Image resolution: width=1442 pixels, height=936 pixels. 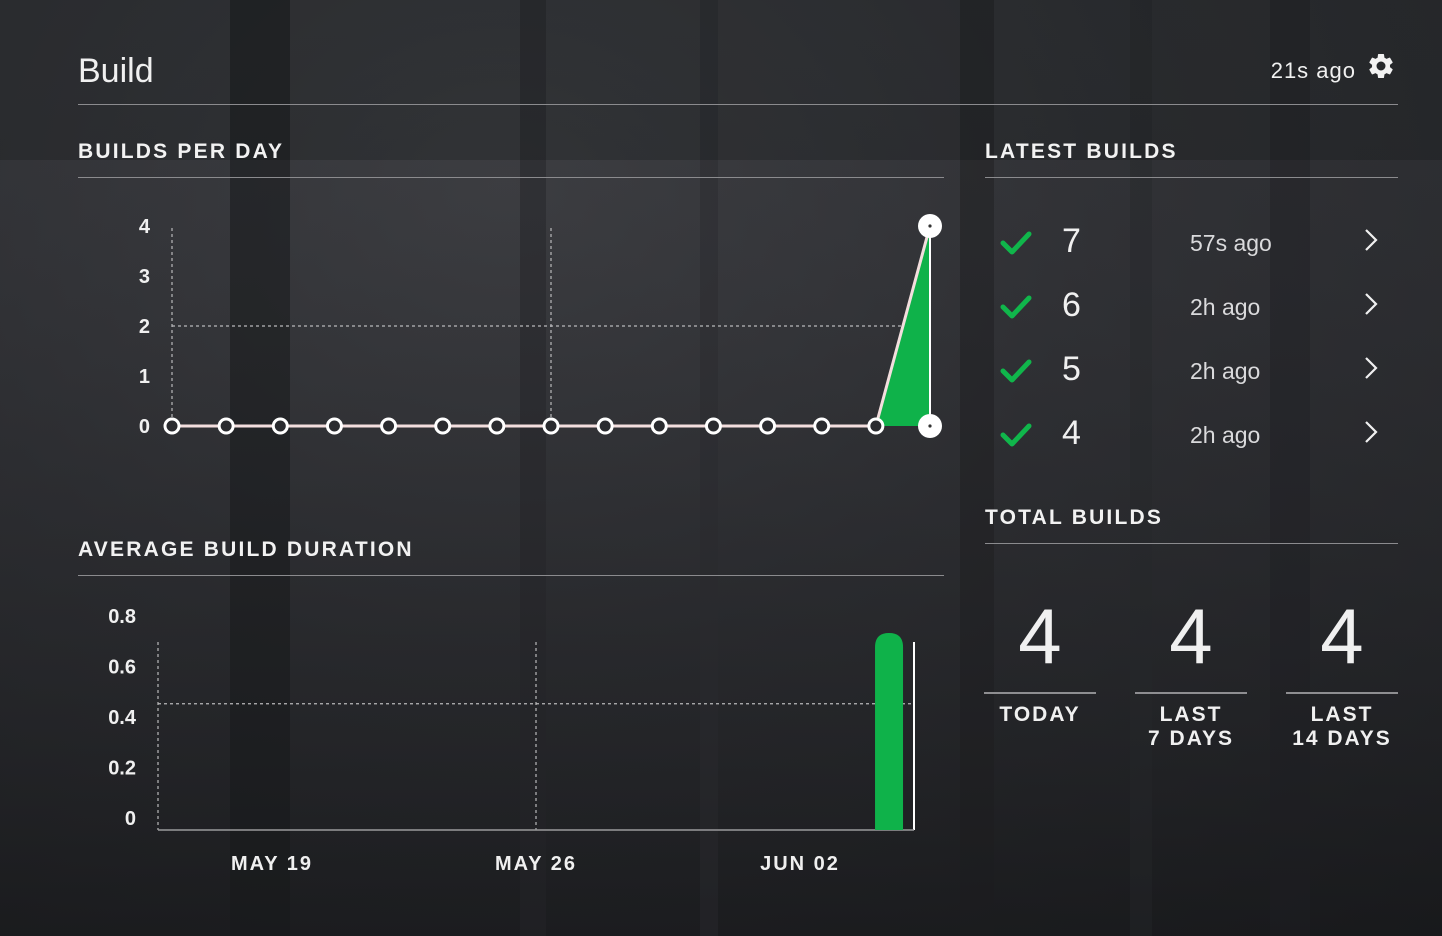 I want to click on builds-per-day-chart: 0 1 2 3 4, so click(x=540, y=326).